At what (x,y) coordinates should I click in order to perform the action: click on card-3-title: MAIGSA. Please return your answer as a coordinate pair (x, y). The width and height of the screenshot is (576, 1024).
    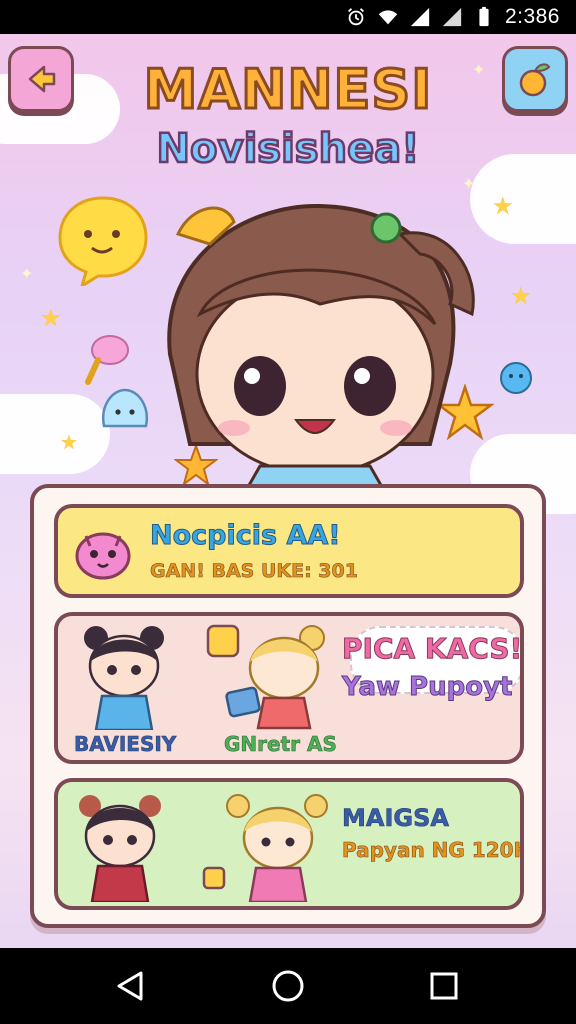
    Looking at the image, I should click on (396, 818).